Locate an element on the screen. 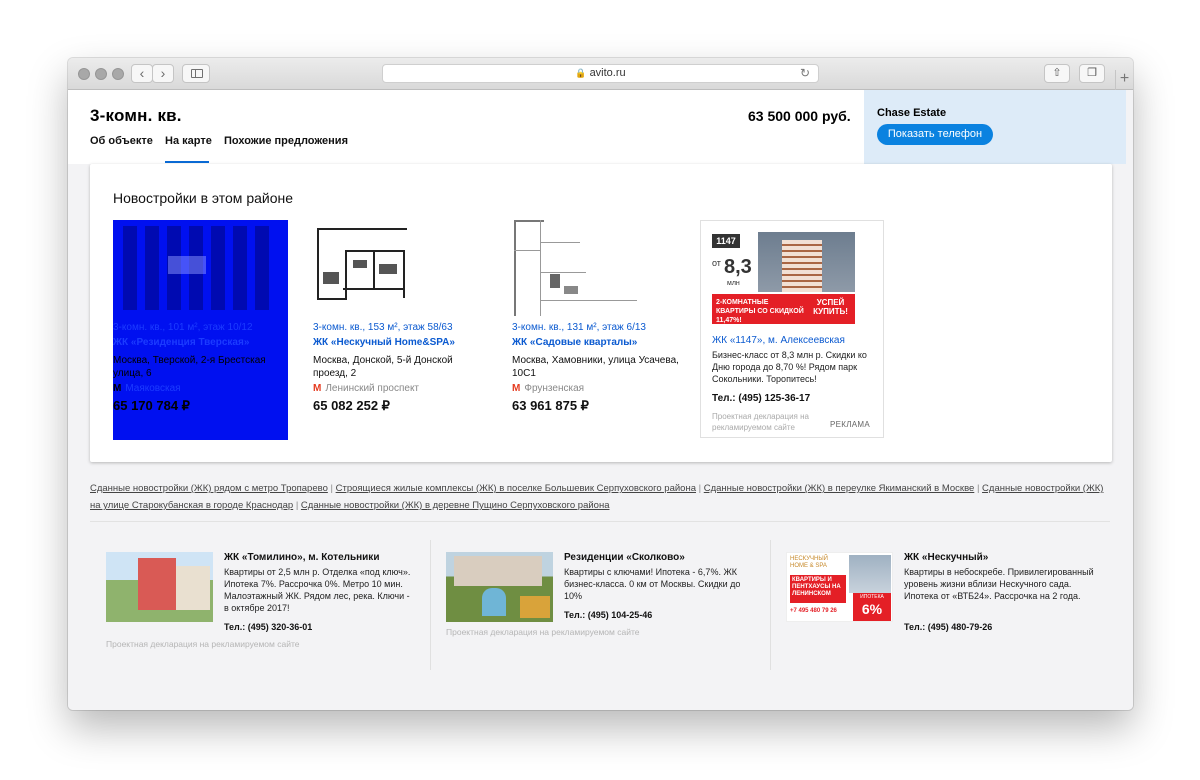  ad-logo: 1147 is located at coordinates (726, 241).